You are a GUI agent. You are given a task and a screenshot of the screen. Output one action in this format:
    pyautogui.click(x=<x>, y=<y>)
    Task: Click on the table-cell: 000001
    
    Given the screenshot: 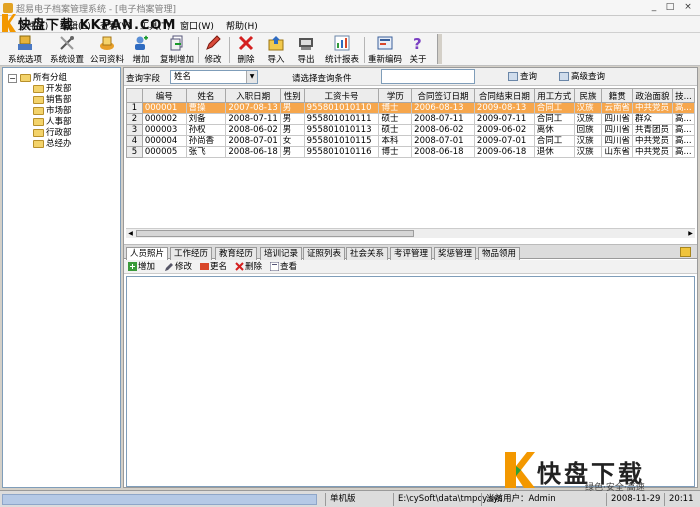 What is the action you would take?
    pyautogui.click(x=164, y=108)
    